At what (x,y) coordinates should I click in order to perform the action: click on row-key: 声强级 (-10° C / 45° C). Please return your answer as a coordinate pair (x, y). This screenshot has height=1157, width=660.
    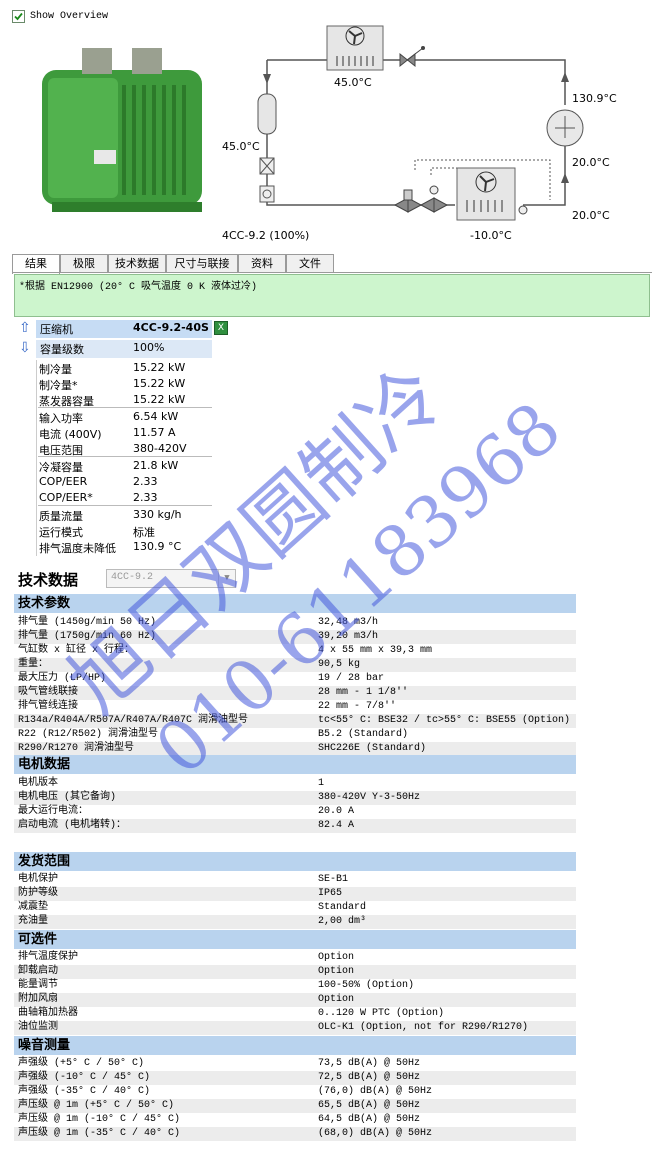
    Looking at the image, I should click on (84, 1077).